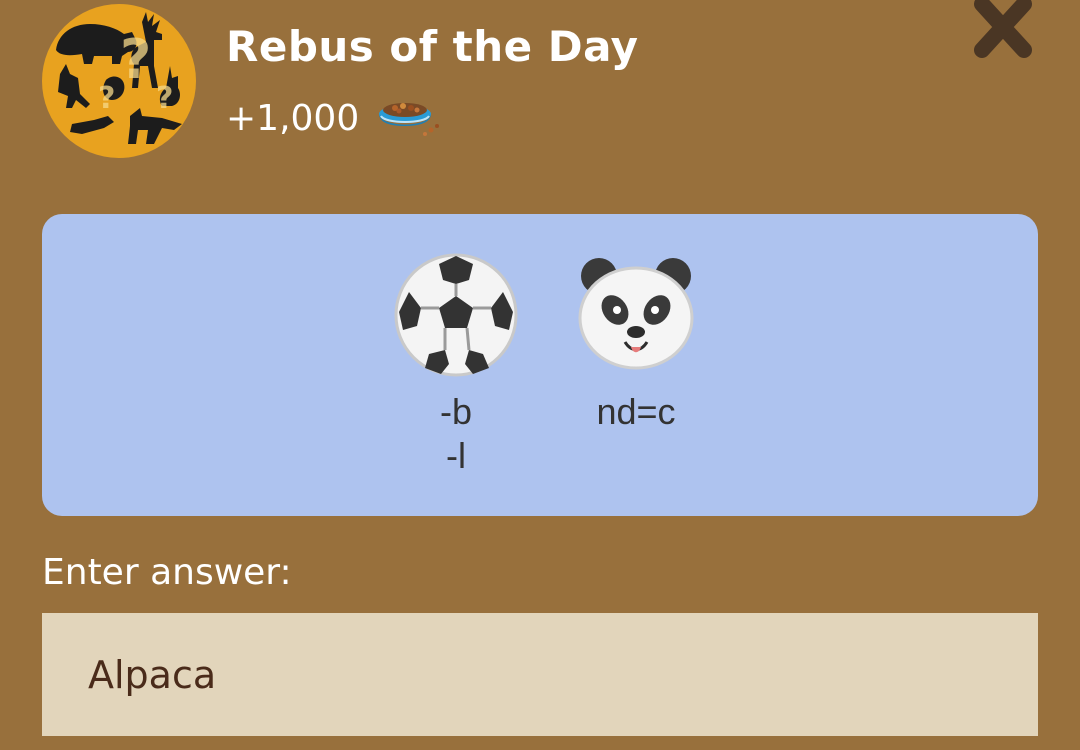  I want to click on rebus-item-panda: nd=c, so click(636, 343).